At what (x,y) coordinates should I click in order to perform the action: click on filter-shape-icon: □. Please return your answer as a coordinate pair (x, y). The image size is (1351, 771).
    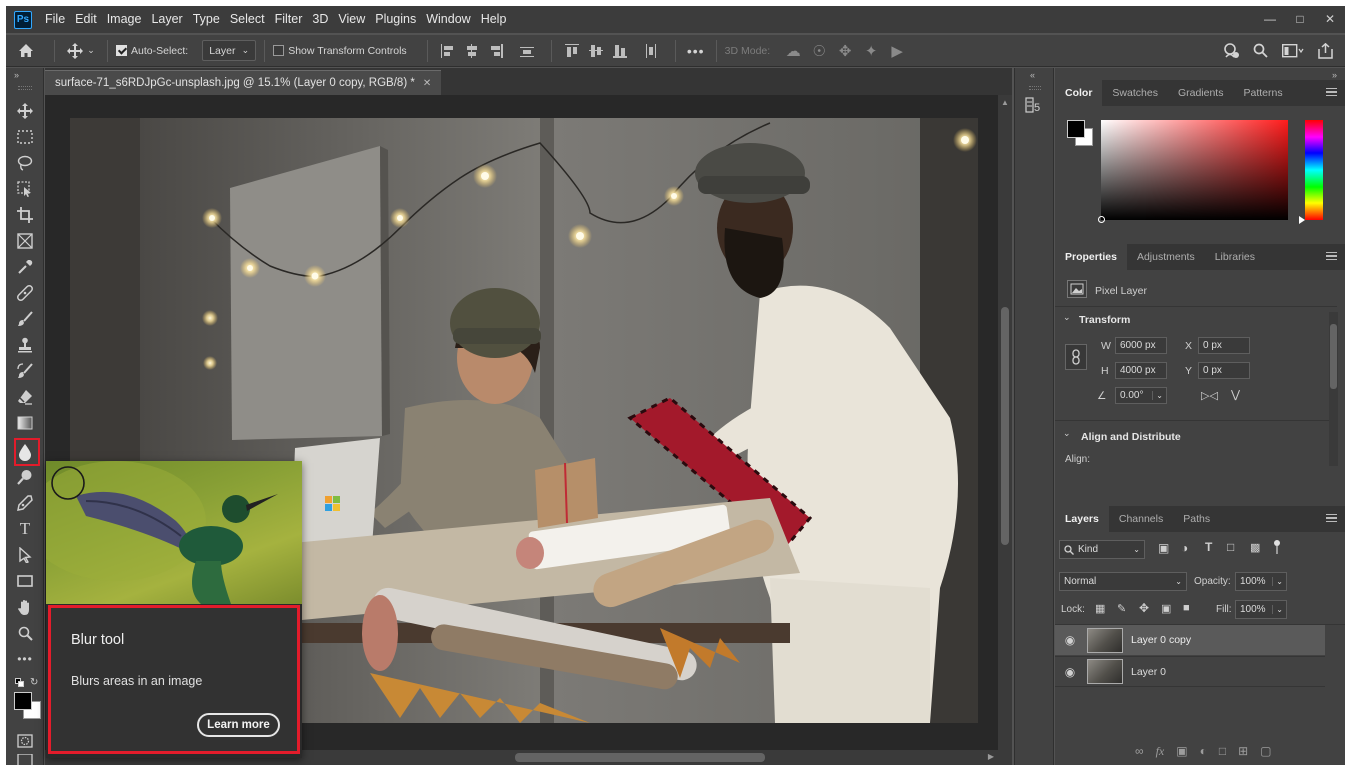
    Looking at the image, I should click on (1230, 547).